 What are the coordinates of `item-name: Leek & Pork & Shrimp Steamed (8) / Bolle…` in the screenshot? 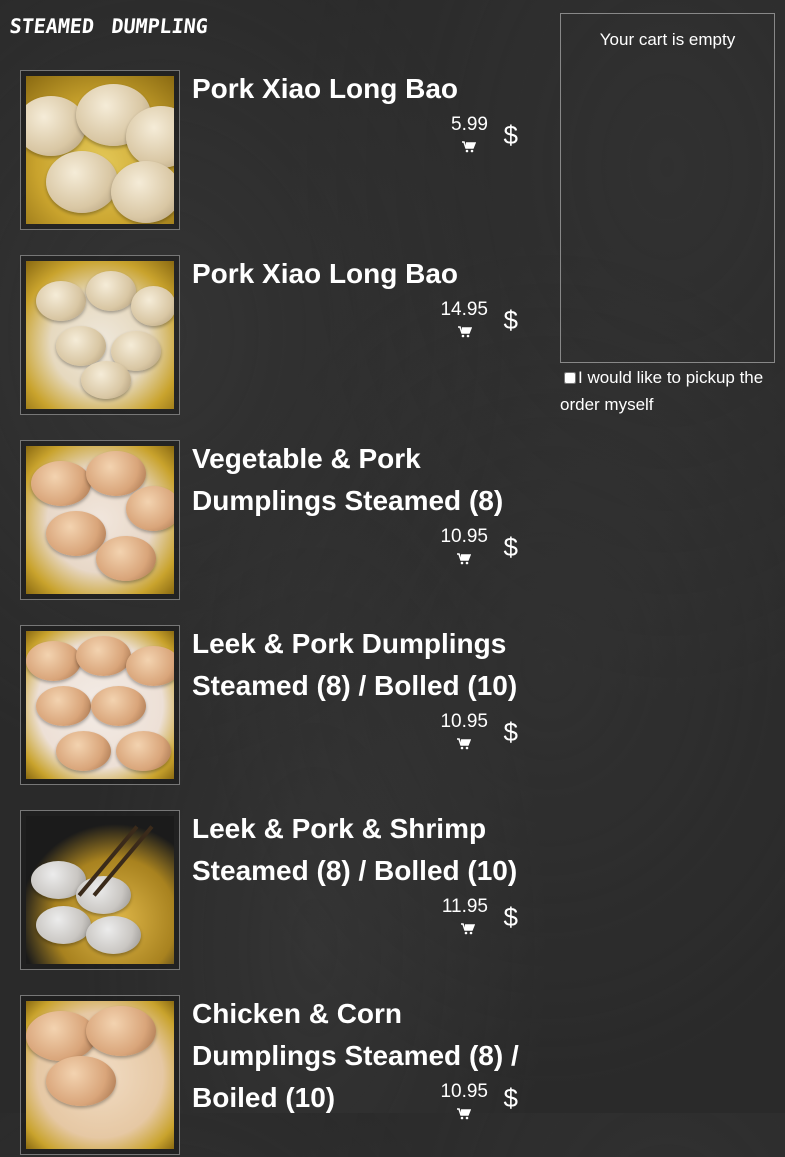 It's located at (355, 849).